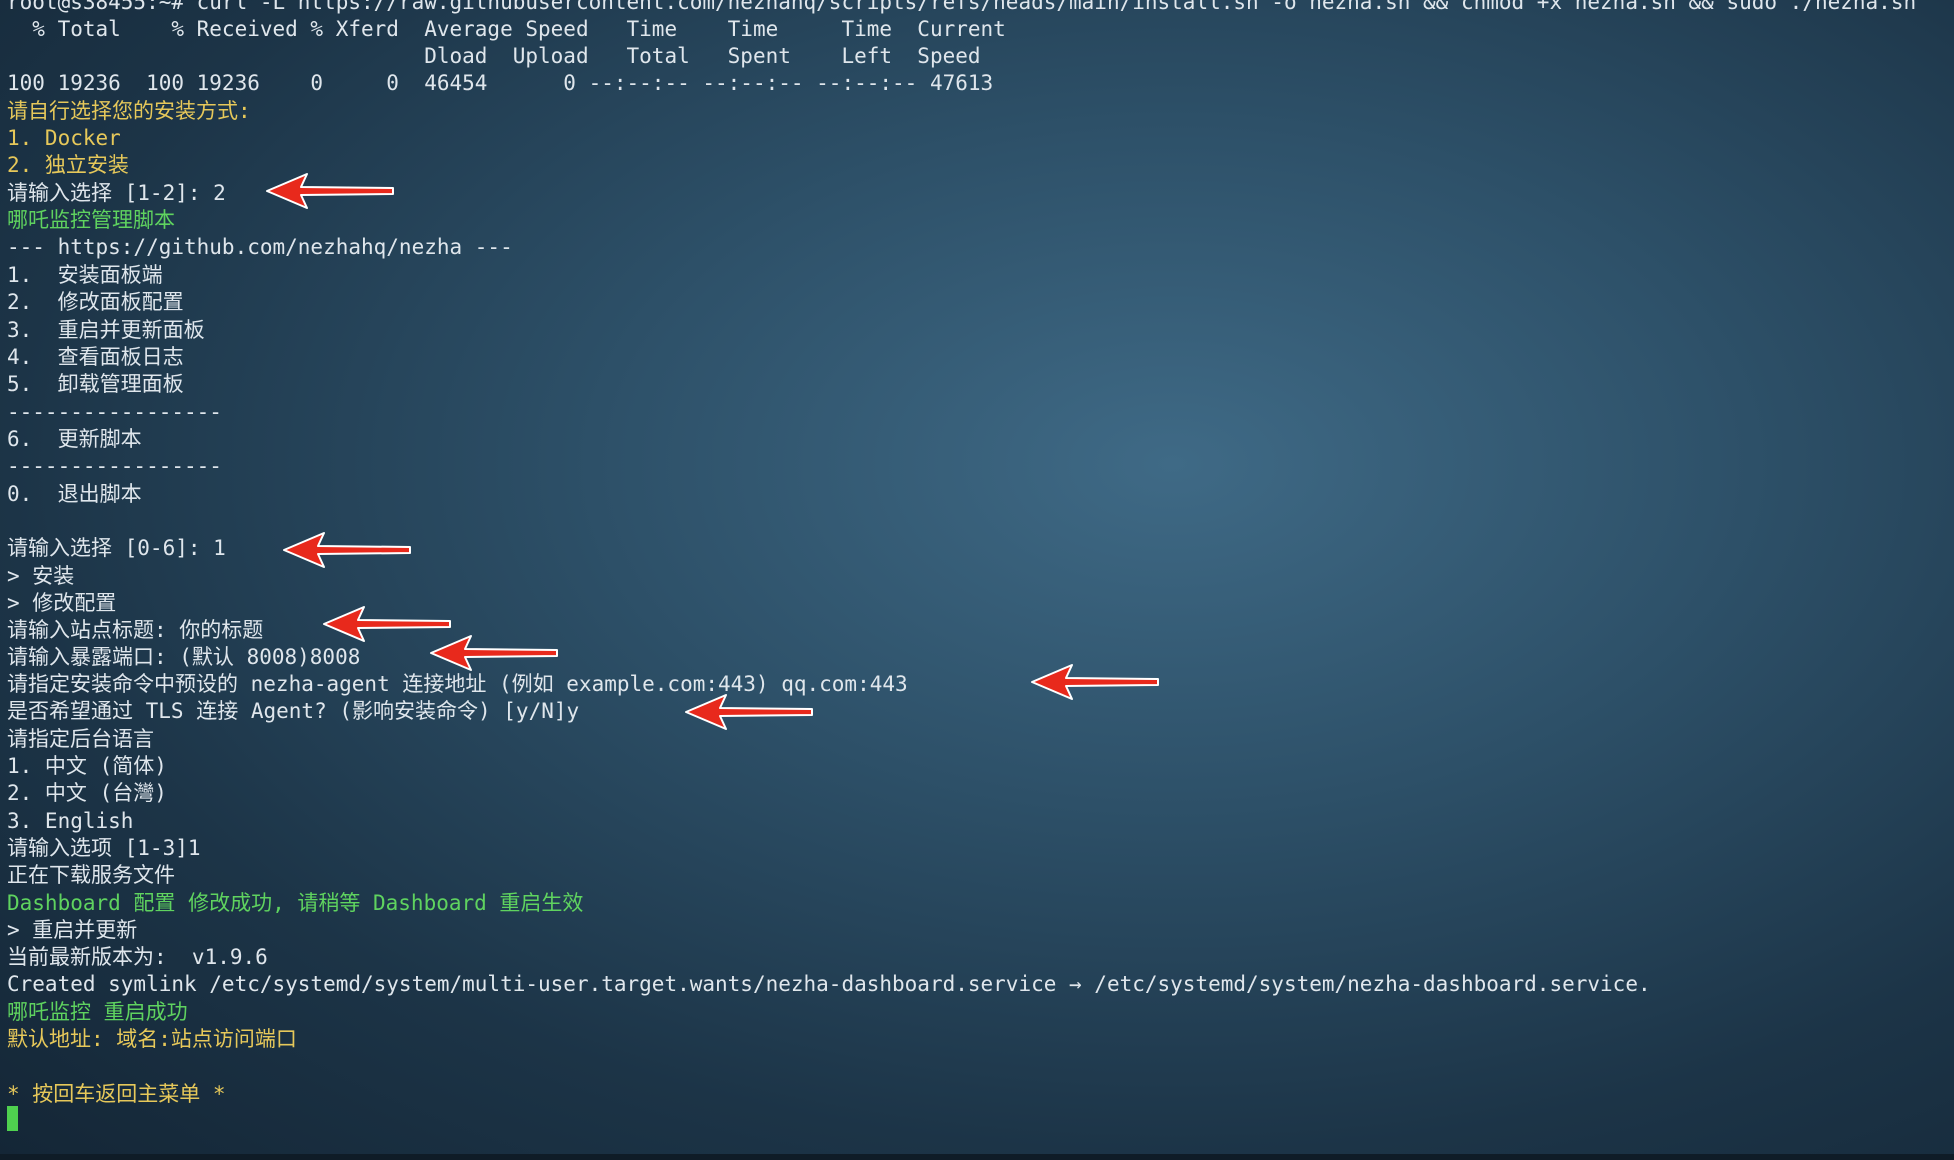  What do you see at coordinates (87, 793) in the screenshot?
I see `language-option-2: 2. 中文 (台灣)` at bounding box center [87, 793].